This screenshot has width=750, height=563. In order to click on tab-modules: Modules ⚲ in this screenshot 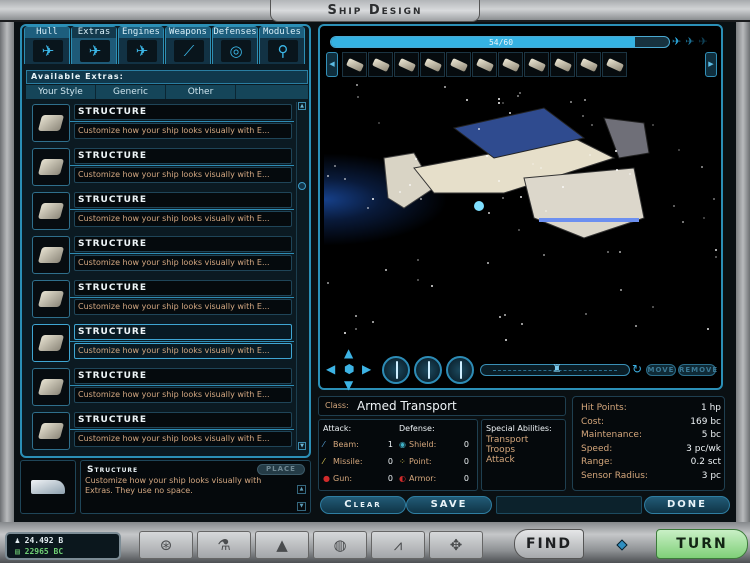, I will do `click(282, 45)`.